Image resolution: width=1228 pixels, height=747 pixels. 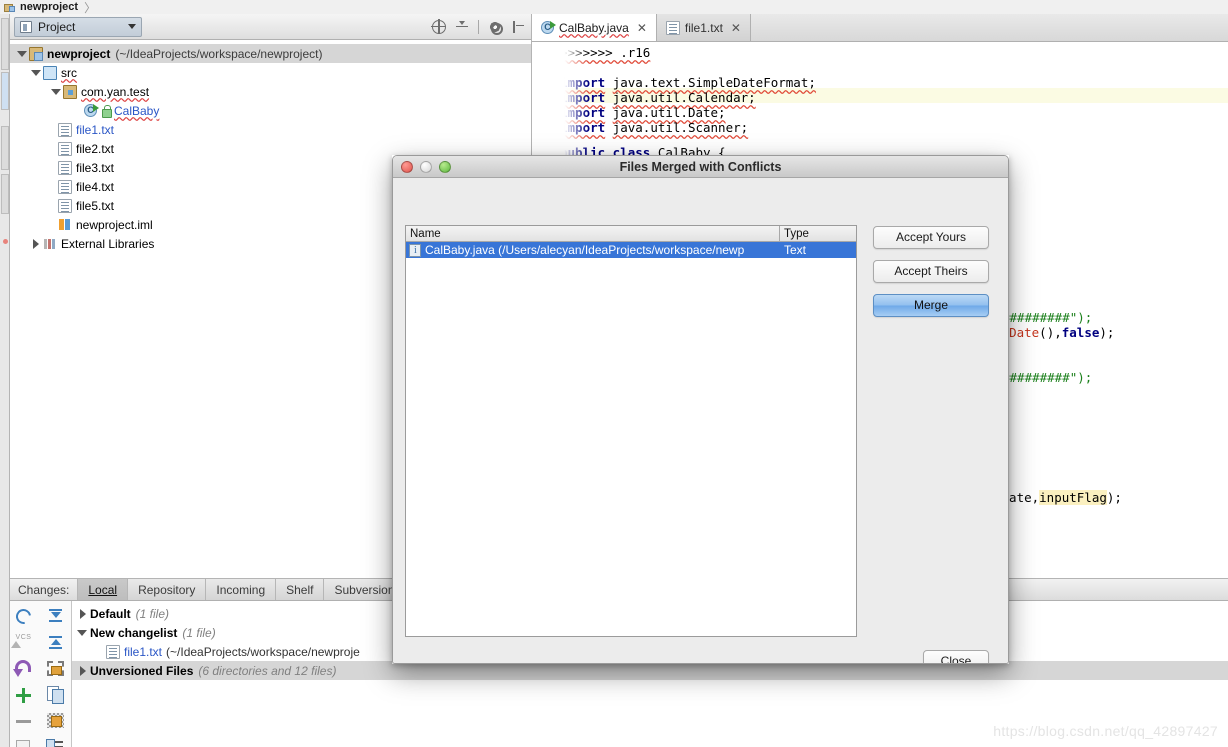 I want to click on tab-label: Incoming, so click(x=241, y=589).